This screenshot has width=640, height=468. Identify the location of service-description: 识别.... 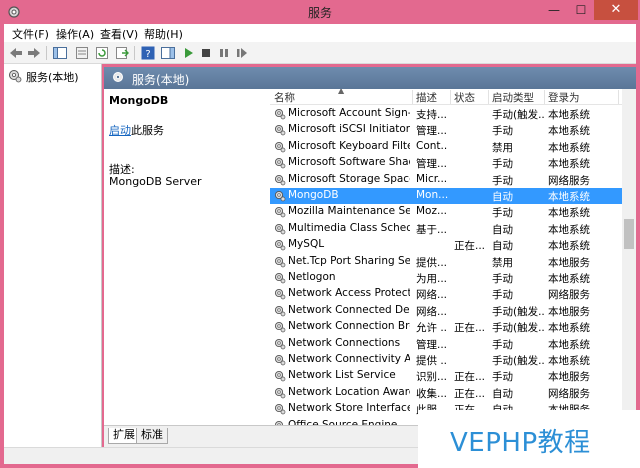
(432, 377).